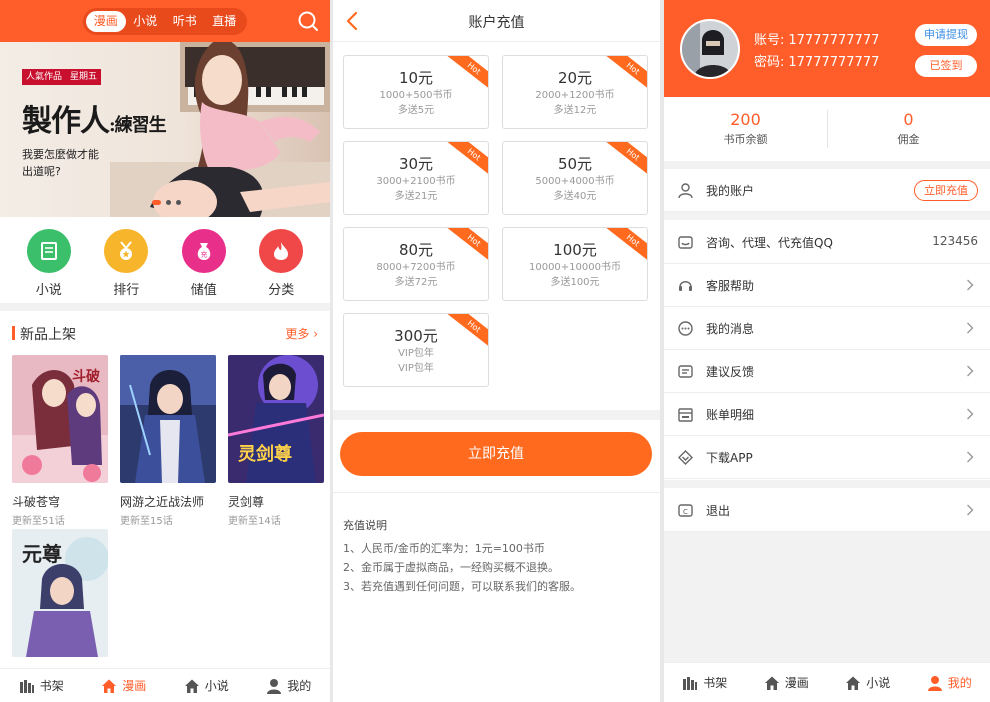 This screenshot has height=702, width=990. I want to click on feedback-icon, so click(685, 371).